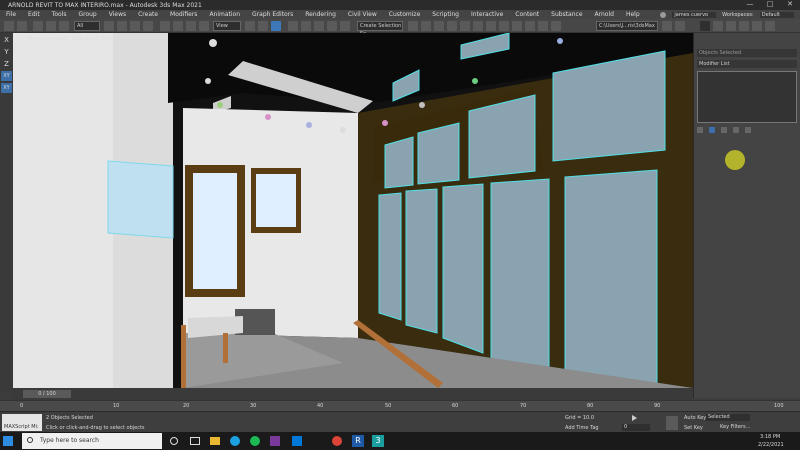 The width and height of the screenshot is (800, 450). What do you see at coordinates (378, 441) in the screenshot?
I see `3dsmax-icon: 3` at bounding box center [378, 441].